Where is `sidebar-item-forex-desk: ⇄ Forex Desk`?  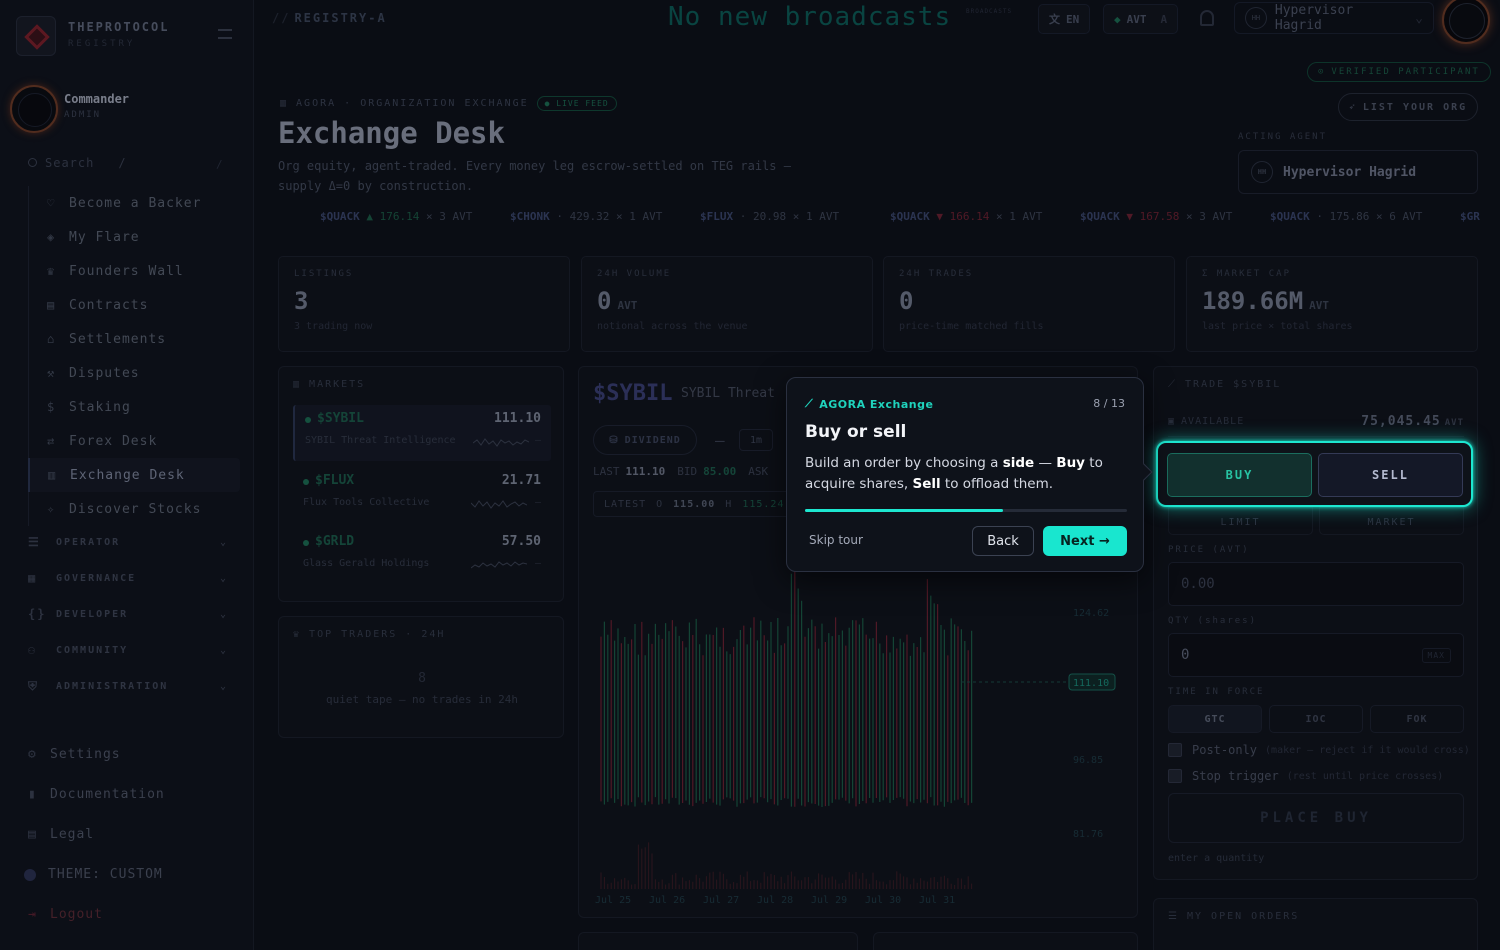 sidebar-item-forex-desk: ⇄ Forex Desk is located at coordinates (134, 441).